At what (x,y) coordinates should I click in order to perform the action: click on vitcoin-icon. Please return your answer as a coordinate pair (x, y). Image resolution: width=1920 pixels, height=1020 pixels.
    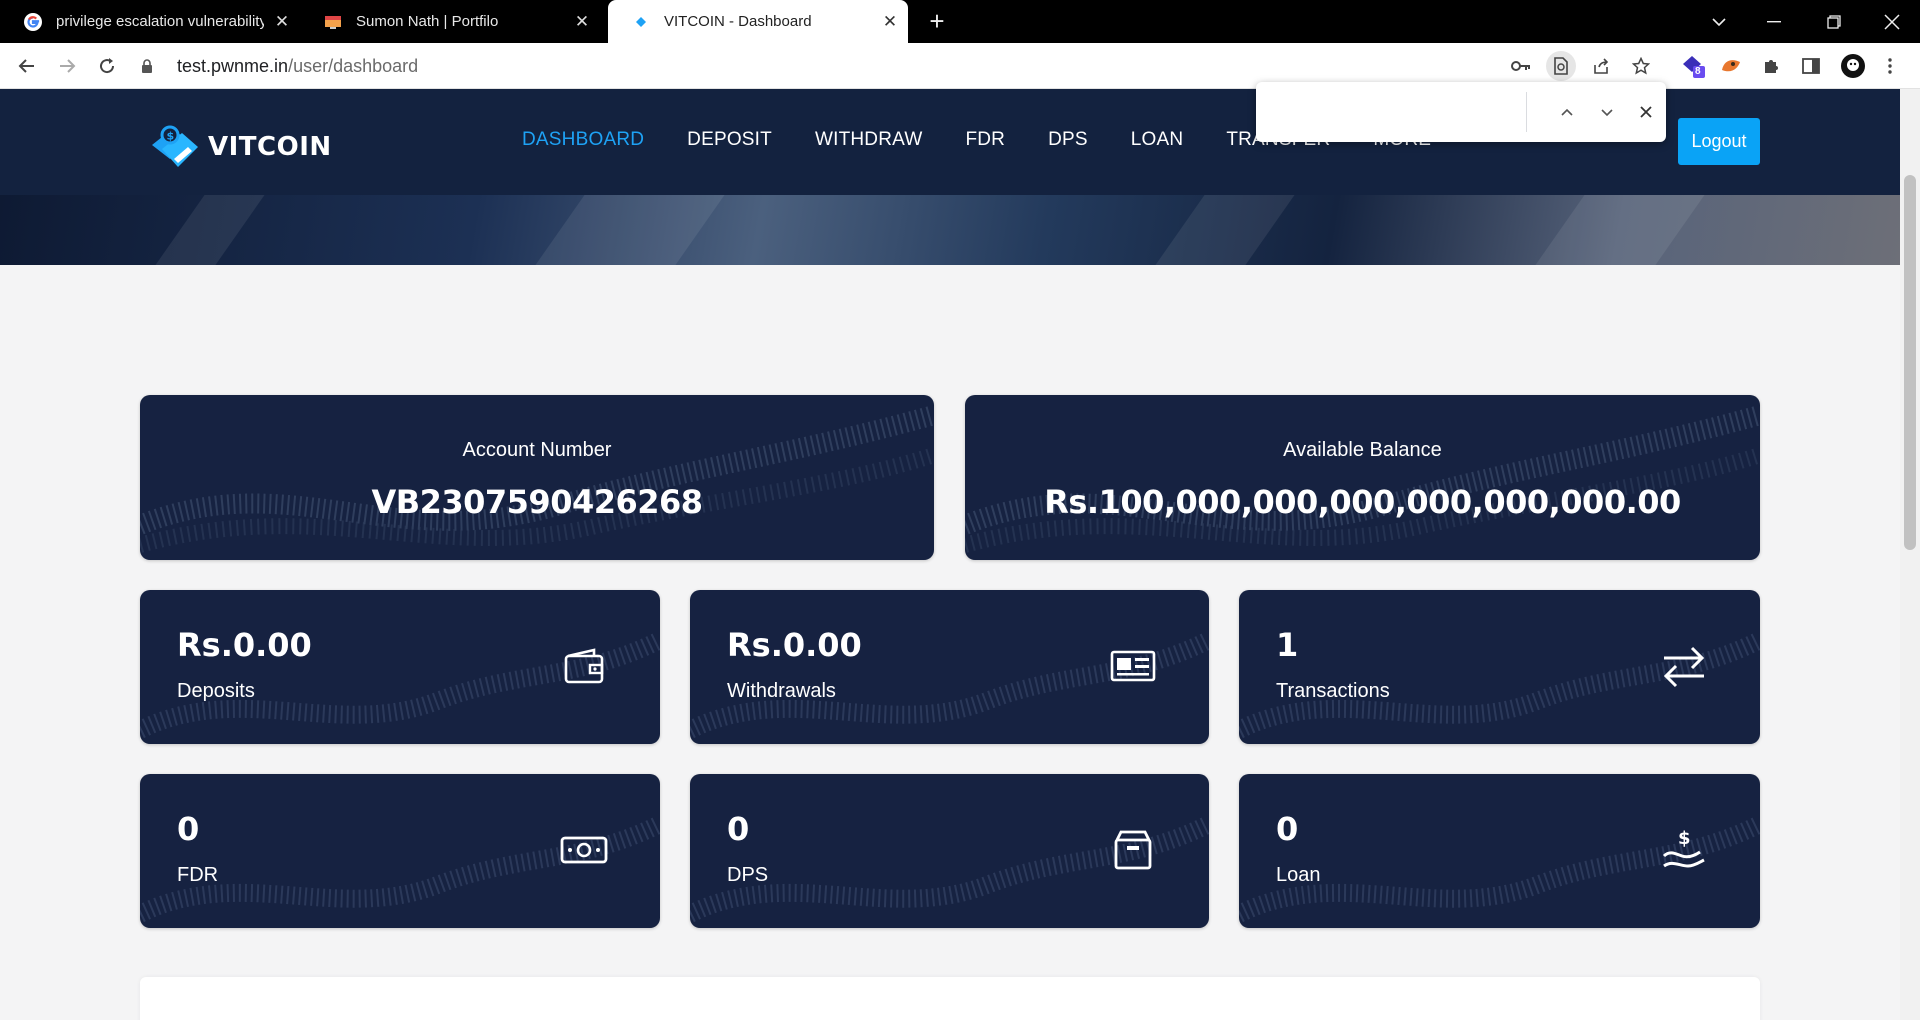
    Looking at the image, I should click on (641, 21).